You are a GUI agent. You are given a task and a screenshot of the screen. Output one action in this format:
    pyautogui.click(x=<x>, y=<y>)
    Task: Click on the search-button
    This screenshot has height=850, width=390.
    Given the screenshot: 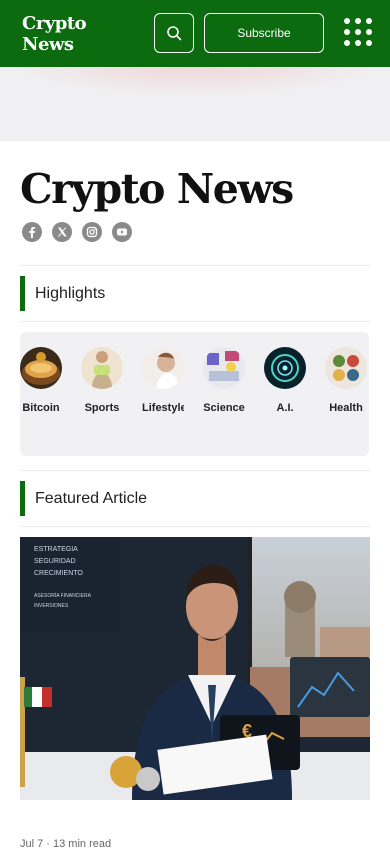 What is the action you would take?
    pyautogui.click(x=174, y=33)
    